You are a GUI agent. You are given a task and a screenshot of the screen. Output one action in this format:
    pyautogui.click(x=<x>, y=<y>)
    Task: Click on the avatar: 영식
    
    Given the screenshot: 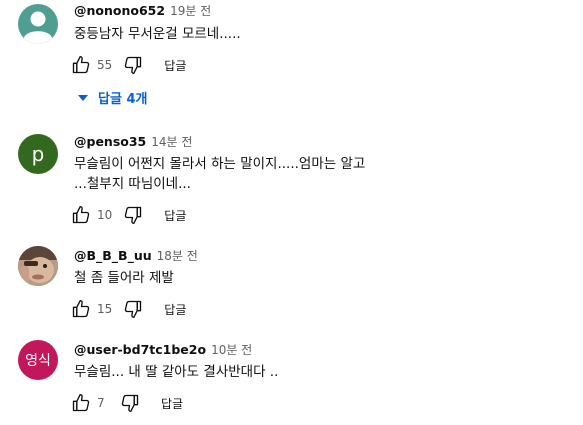 What is the action you would take?
    pyautogui.click(x=38, y=360)
    